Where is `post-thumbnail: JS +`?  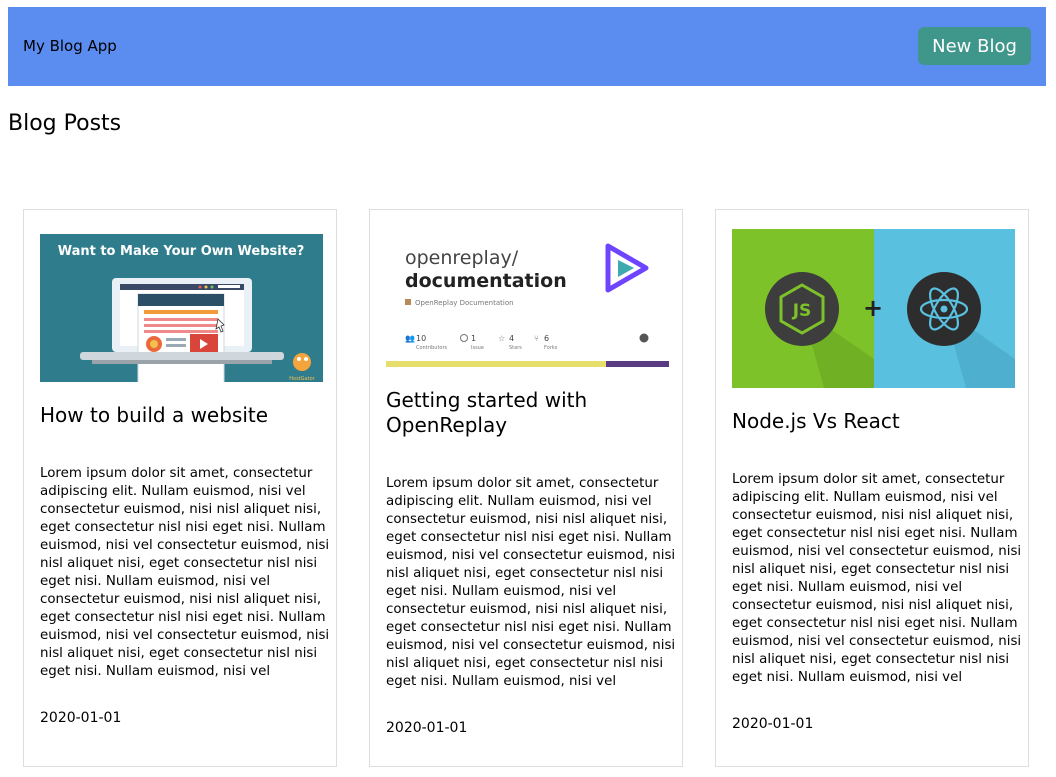
post-thumbnail: JS + is located at coordinates (873, 308).